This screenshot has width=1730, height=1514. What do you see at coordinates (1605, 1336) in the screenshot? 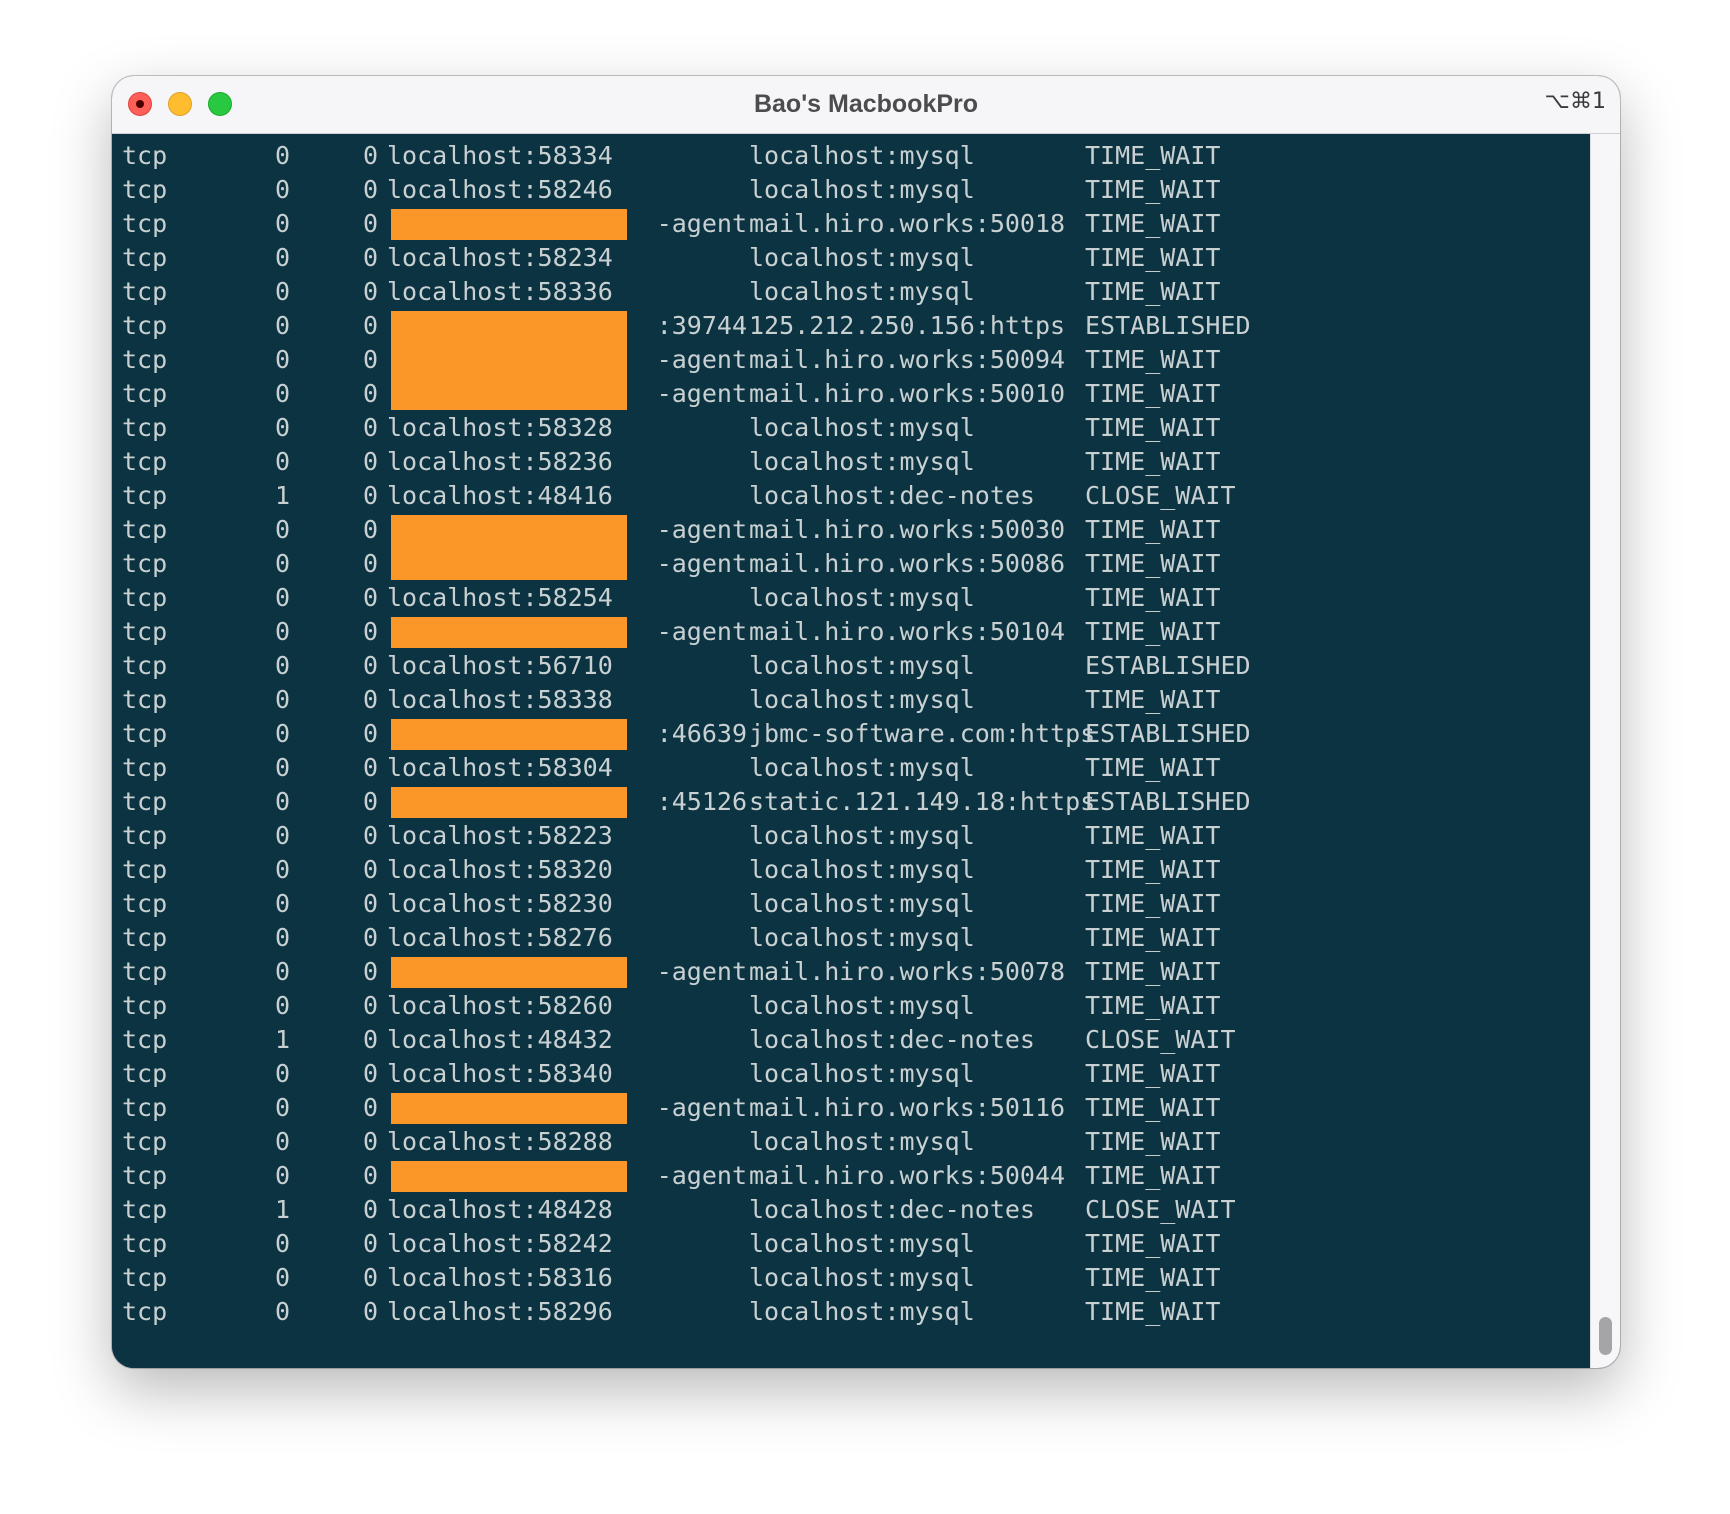
I see `scrollbar-thumb` at bounding box center [1605, 1336].